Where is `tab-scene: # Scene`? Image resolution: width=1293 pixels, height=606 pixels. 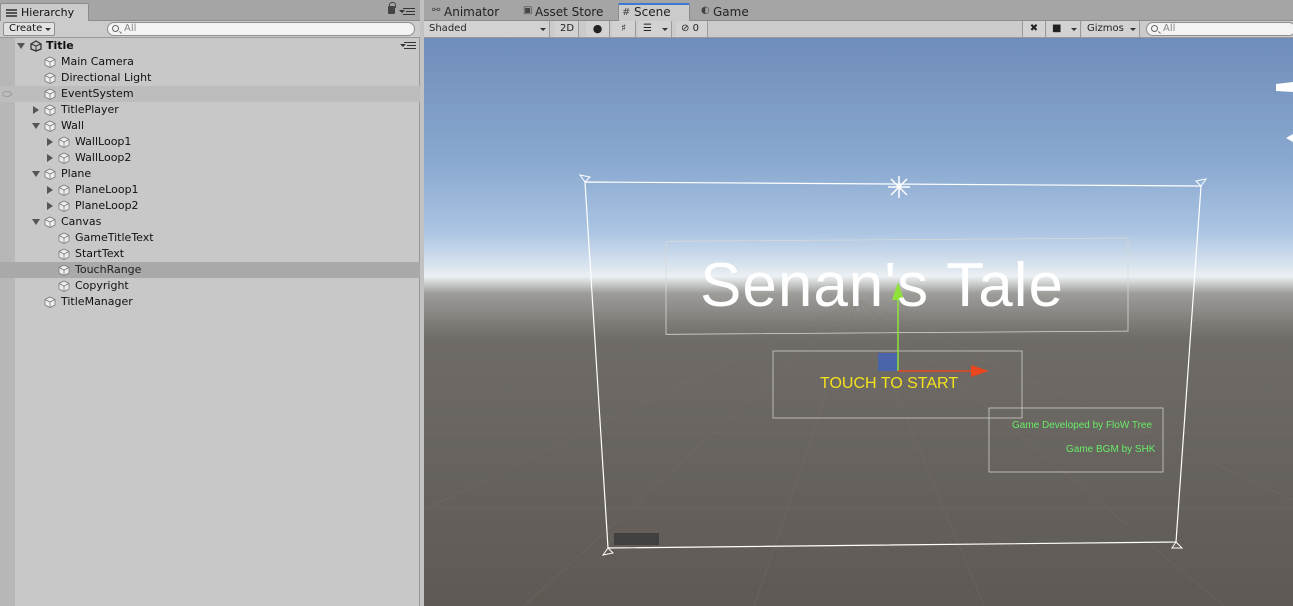
tab-scene: # Scene is located at coordinates (654, 12).